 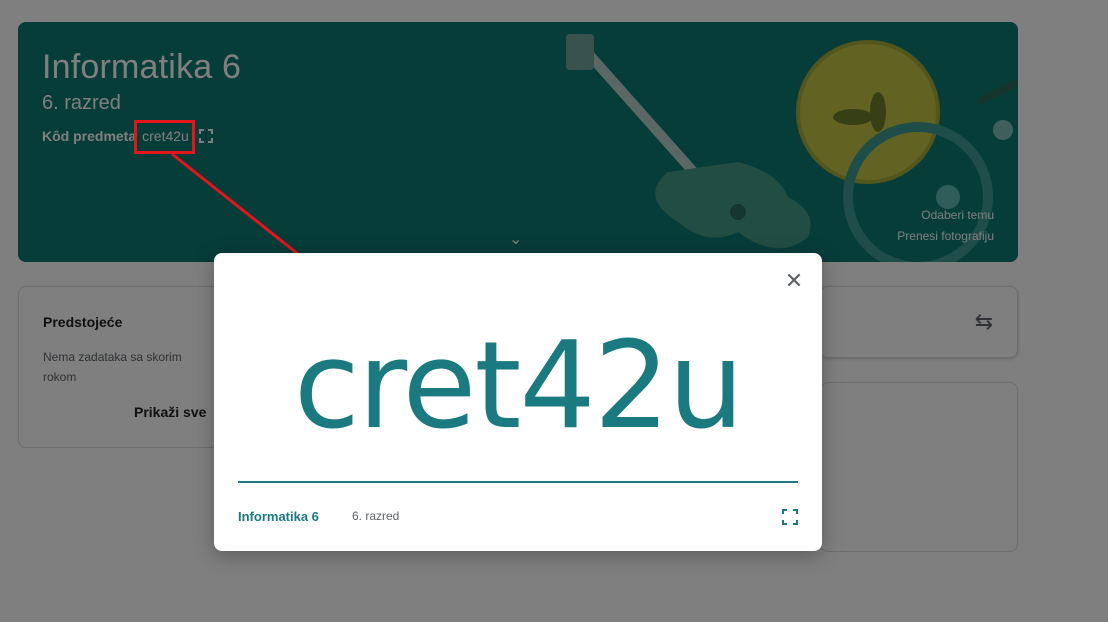 What do you see at coordinates (518, 482) in the screenshot?
I see `dialog-divider` at bounding box center [518, 482].